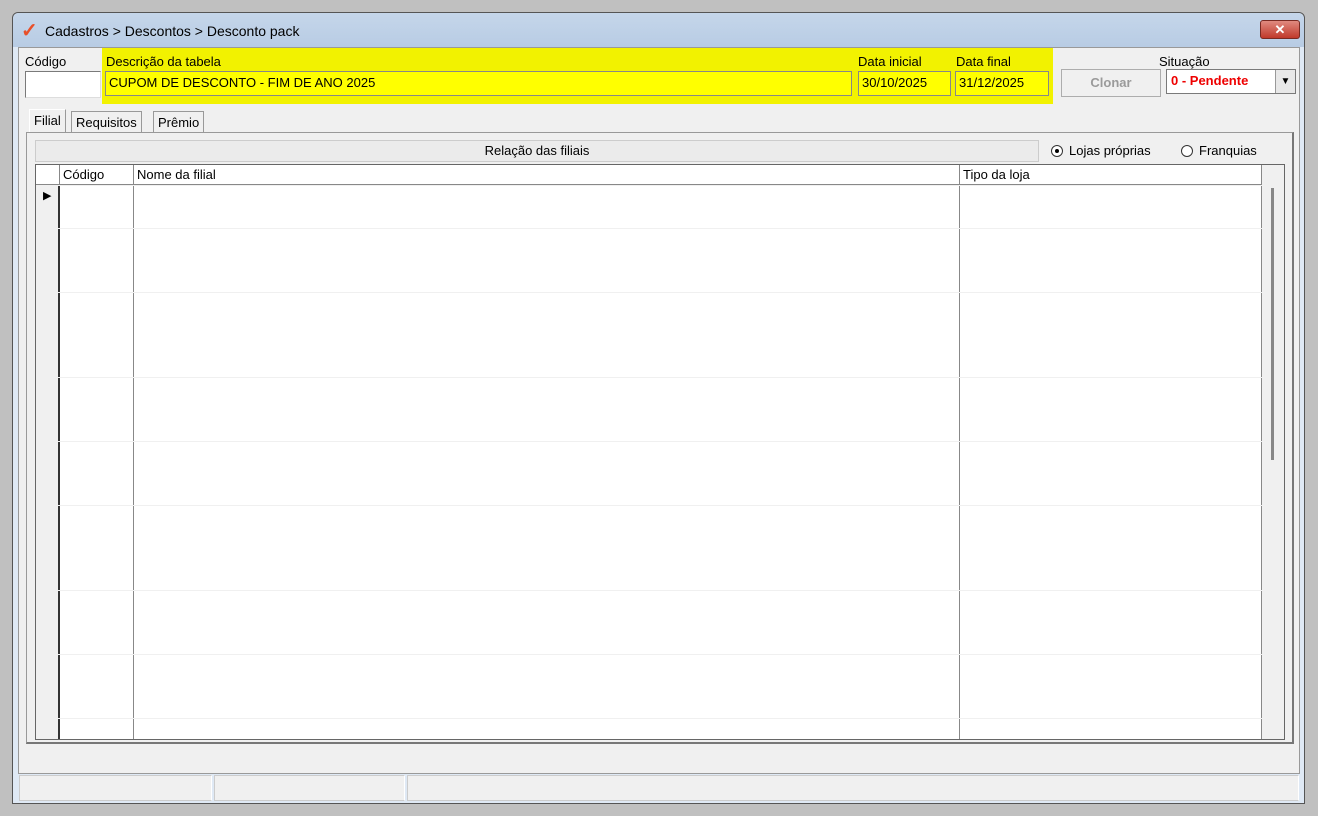 The height and width of the screenshot is (816, 1318). I want to click on current-row-indicator-icon: ▶, so click(48, 196).